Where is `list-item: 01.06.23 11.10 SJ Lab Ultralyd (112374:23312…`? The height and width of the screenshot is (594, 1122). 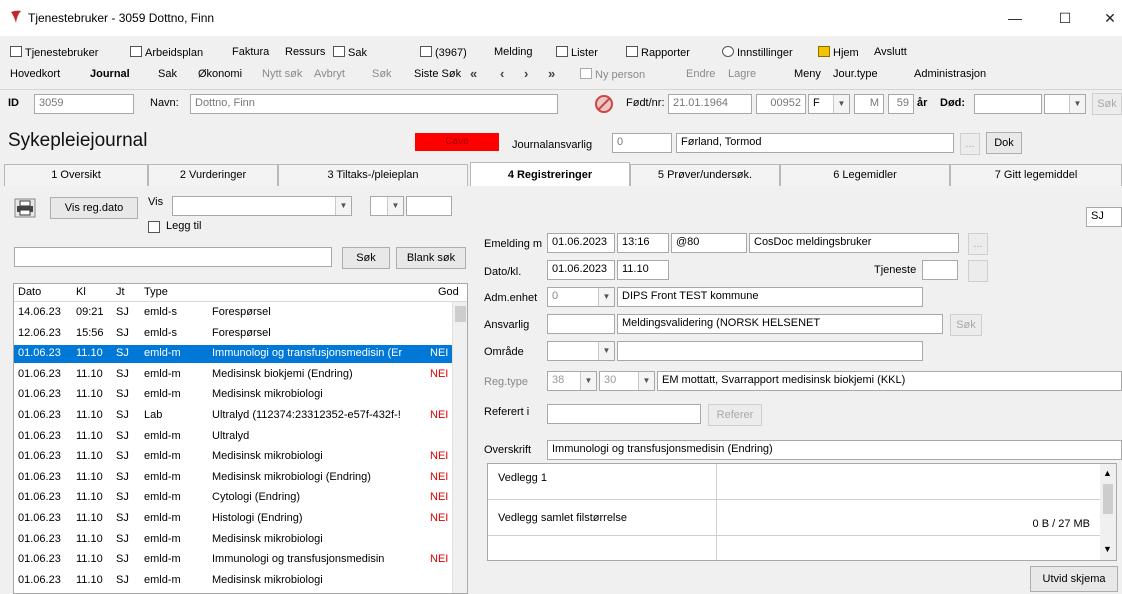 list-item: 01.06.23 11.10 SJ Lab Ultralyd (112374:23312… is located at coordinates (234, 416).